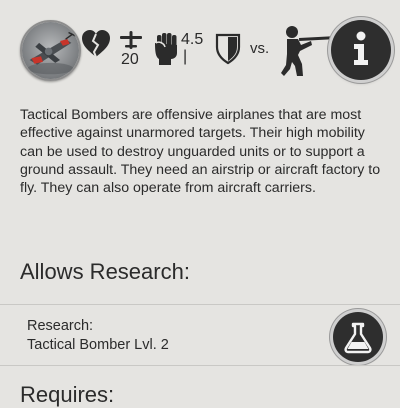  What do you see at coordinates (96, 44) in the screenshot?
I see `broken-heart-icon` at bounding box center [96, 44].